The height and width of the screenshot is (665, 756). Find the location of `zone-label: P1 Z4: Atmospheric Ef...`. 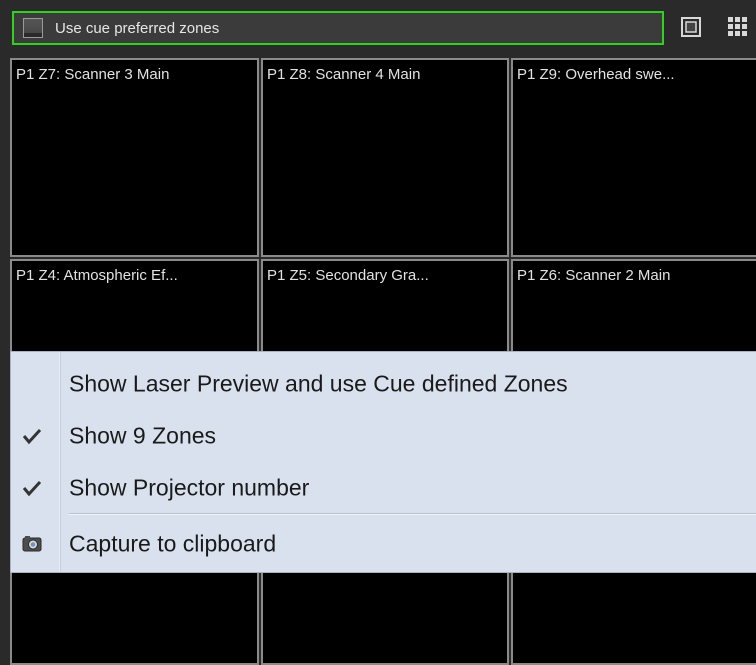

zone-label: P1 Z4: Atmospheric Ef... is located at coordinates (97, 275).